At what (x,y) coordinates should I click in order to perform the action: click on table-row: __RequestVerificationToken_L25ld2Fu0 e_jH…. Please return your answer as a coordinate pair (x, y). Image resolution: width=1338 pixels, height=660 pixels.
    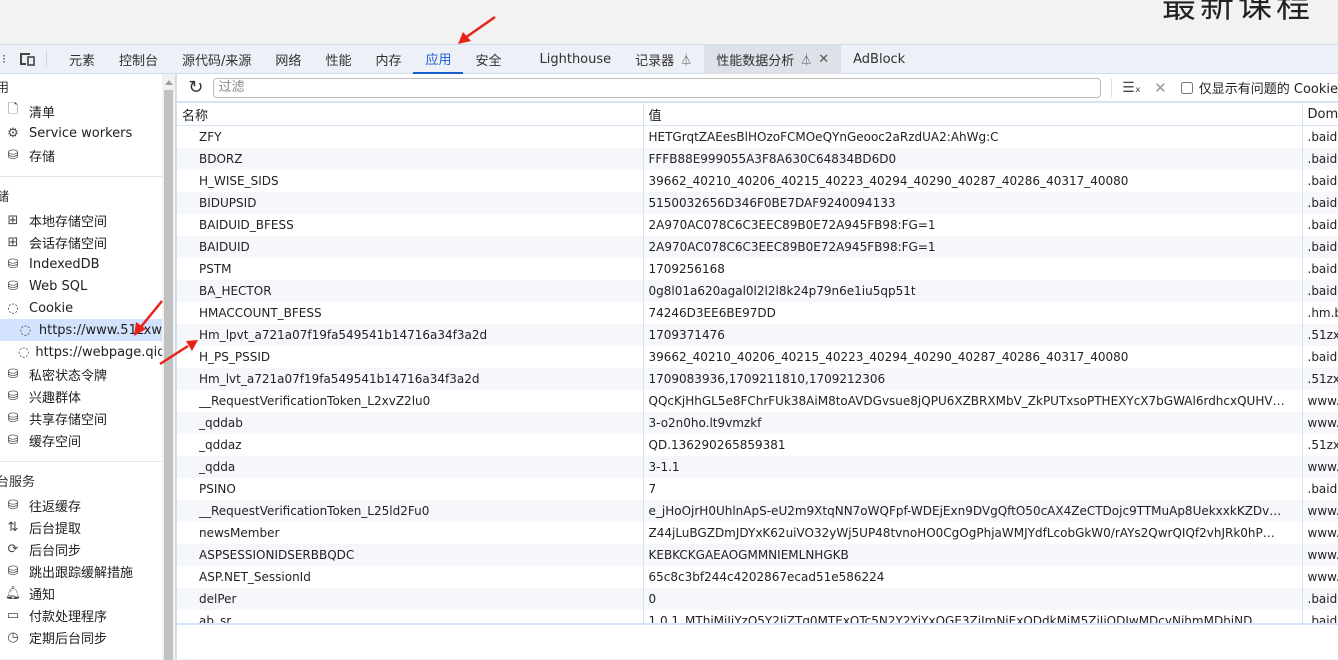
    Looking at the image, I should click on (757, 511).